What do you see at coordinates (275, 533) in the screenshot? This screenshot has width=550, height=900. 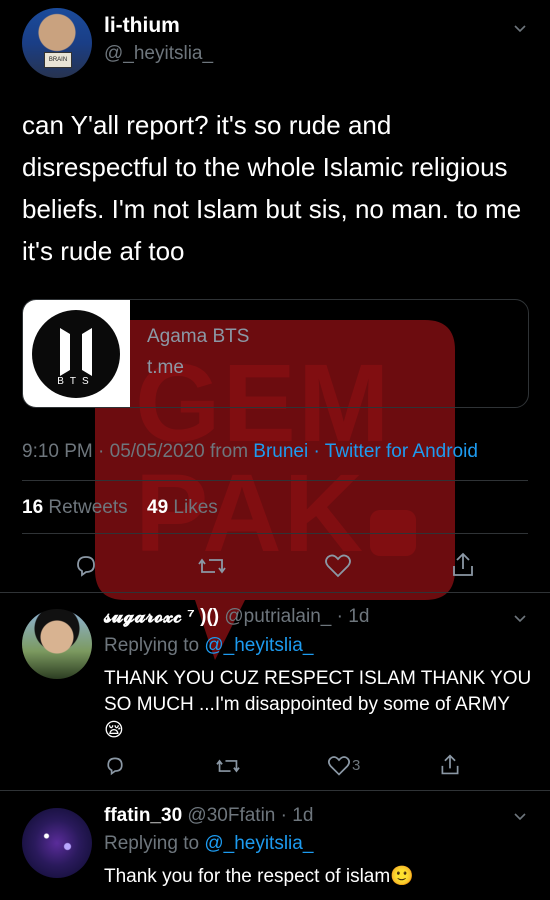 I see `divider-mid` at bounding box center [275, 533].